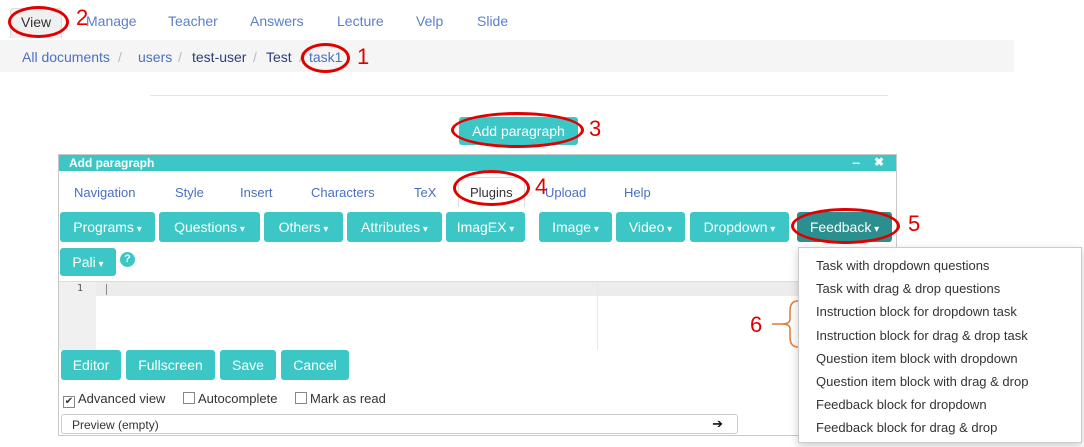 This screenshot has width=1084, height=447. Describe the element at coordinates (80, 288) in the screenshot. I see `line-number: 1` at that location.